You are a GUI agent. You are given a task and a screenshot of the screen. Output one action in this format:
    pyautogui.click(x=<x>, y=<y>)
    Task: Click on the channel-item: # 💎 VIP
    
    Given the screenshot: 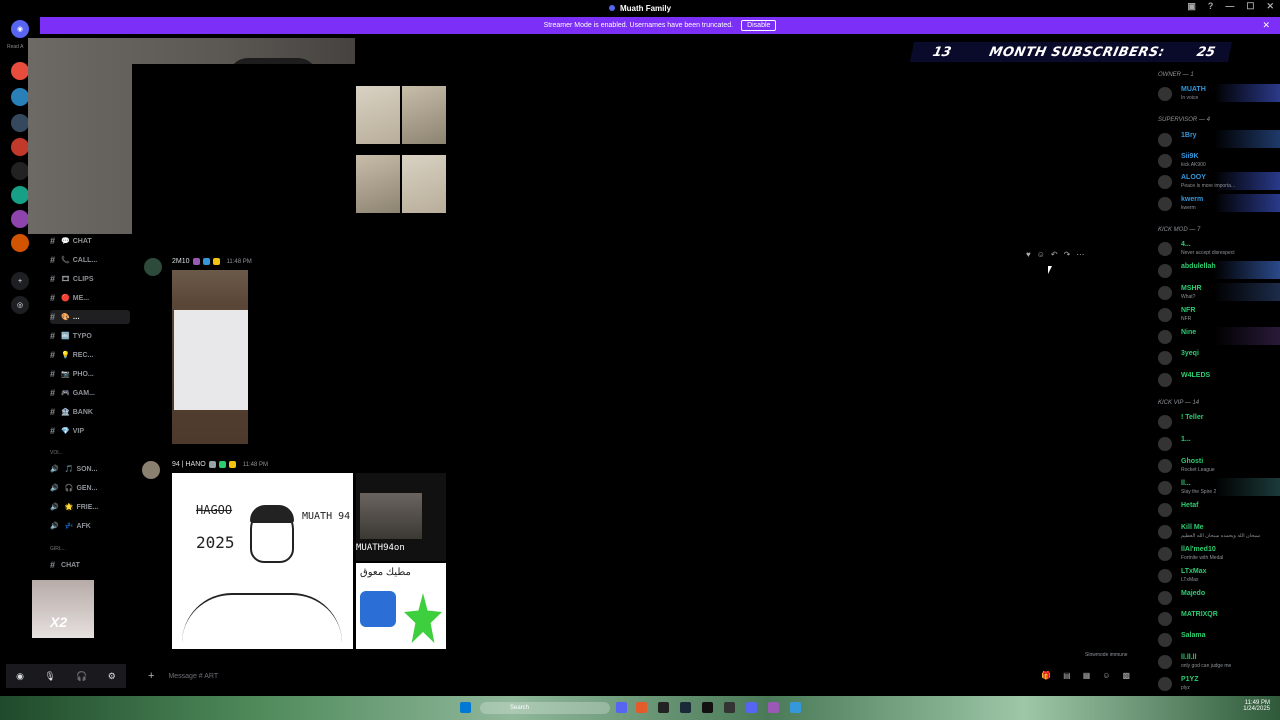 What is the action you would take?
    pyautogui.click(x=90, y=431)
    